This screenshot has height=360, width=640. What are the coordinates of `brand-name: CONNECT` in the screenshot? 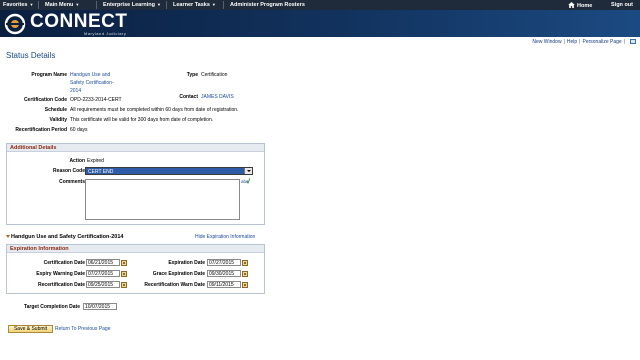 It's located at (79, 21).